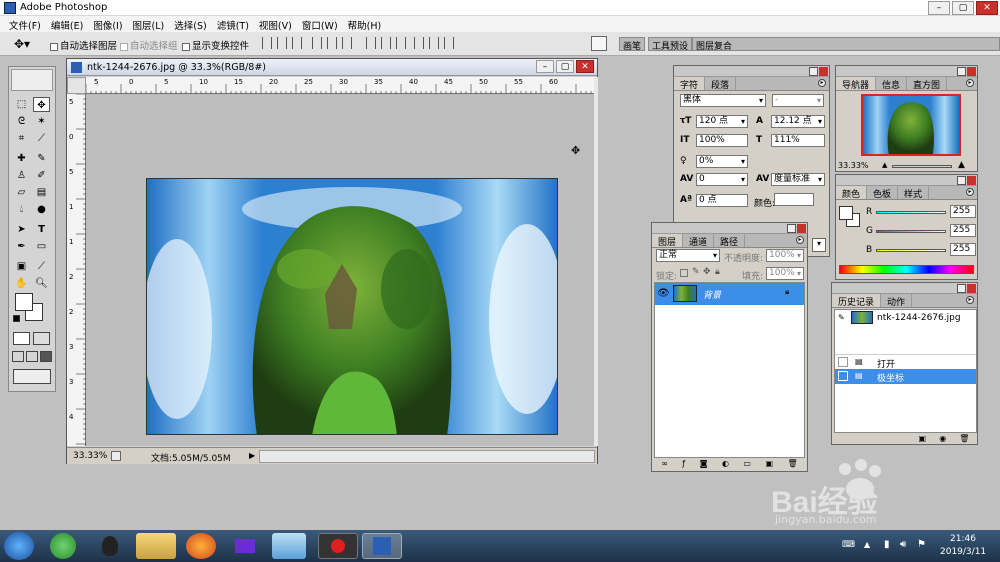  What do you see at coordinates (46, 356) in the screenshot?
I see `screen-mode-full-icon` at bounding box center [46, 356].